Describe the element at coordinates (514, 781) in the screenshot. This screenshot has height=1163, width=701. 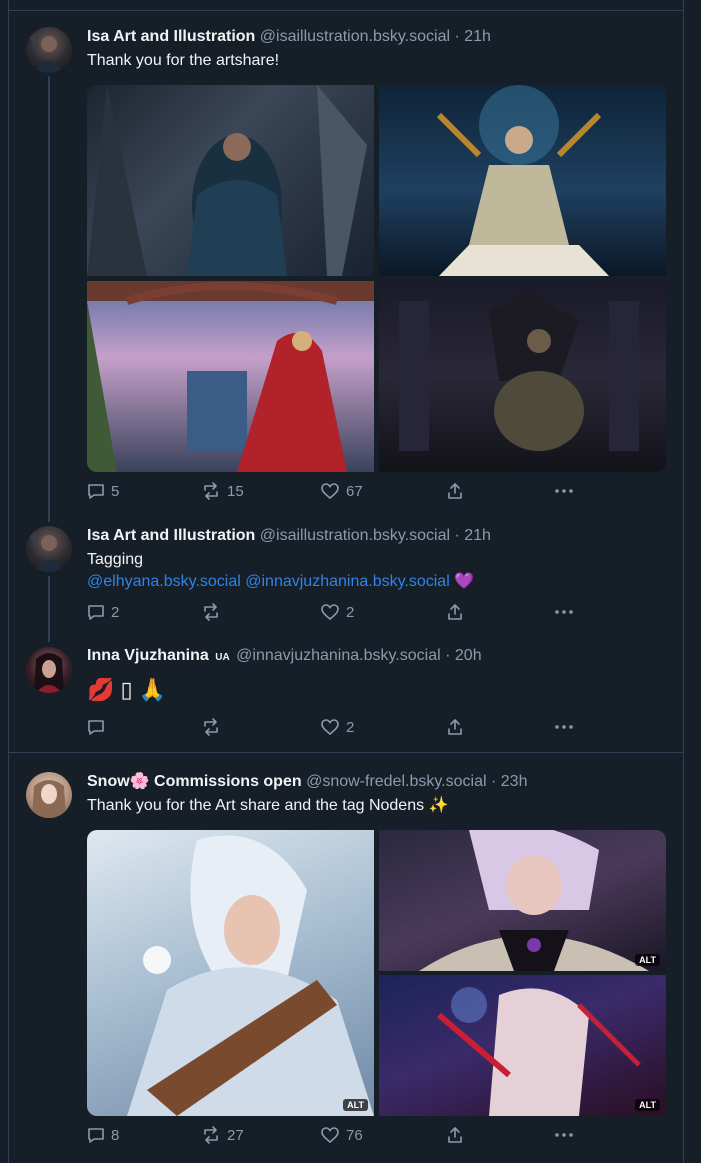
I see `post-time: 23h` at that location.